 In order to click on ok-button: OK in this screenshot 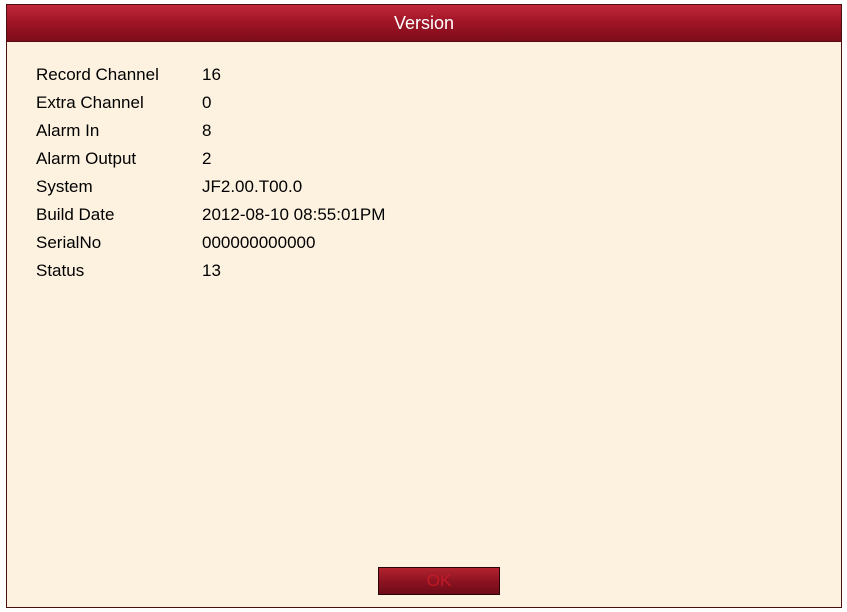, I will do `click(439, 581)`.